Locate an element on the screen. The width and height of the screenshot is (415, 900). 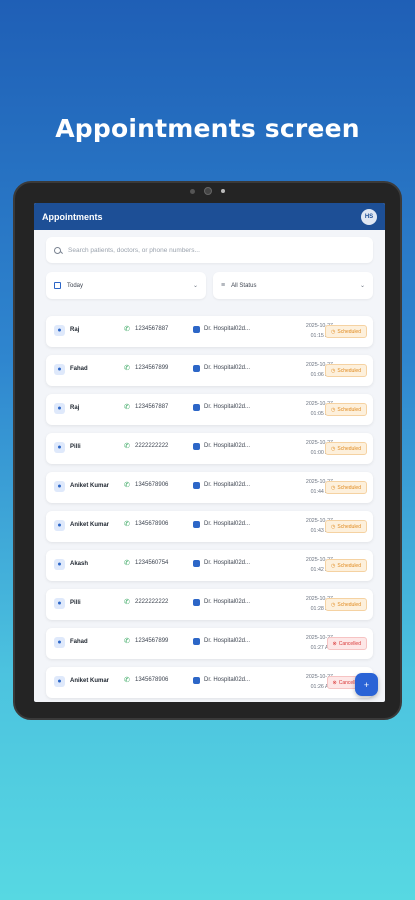
filter-bar: Today ⌄ ≡ All Status ⌄ is located at coordinates (209, 285).